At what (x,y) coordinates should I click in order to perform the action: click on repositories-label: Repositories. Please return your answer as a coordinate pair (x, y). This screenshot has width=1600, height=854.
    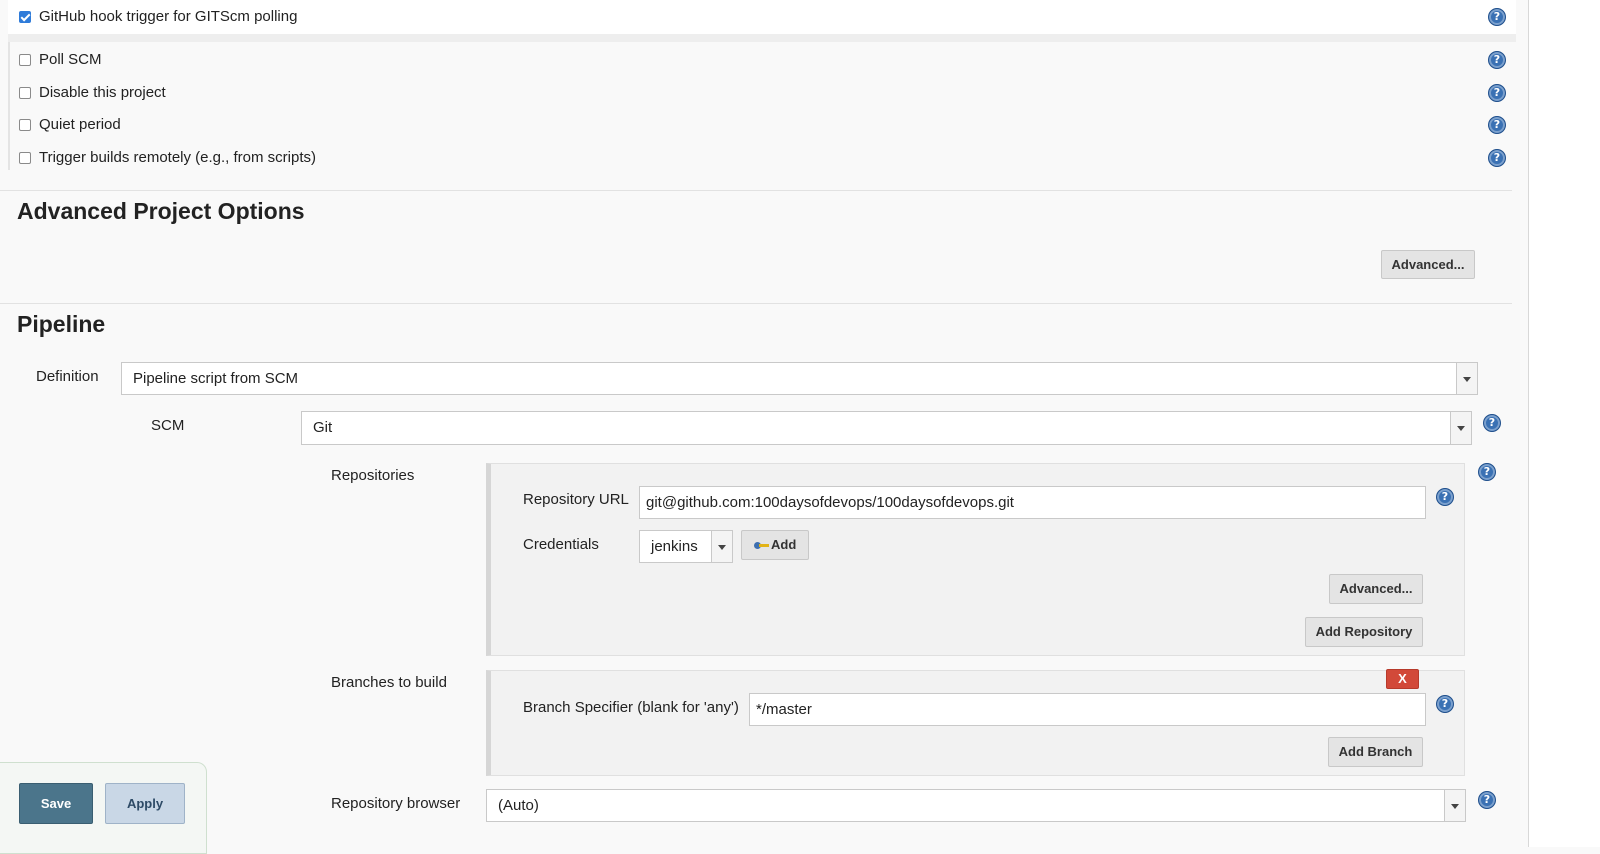
    Looking at the image, I should click on (373, 475).